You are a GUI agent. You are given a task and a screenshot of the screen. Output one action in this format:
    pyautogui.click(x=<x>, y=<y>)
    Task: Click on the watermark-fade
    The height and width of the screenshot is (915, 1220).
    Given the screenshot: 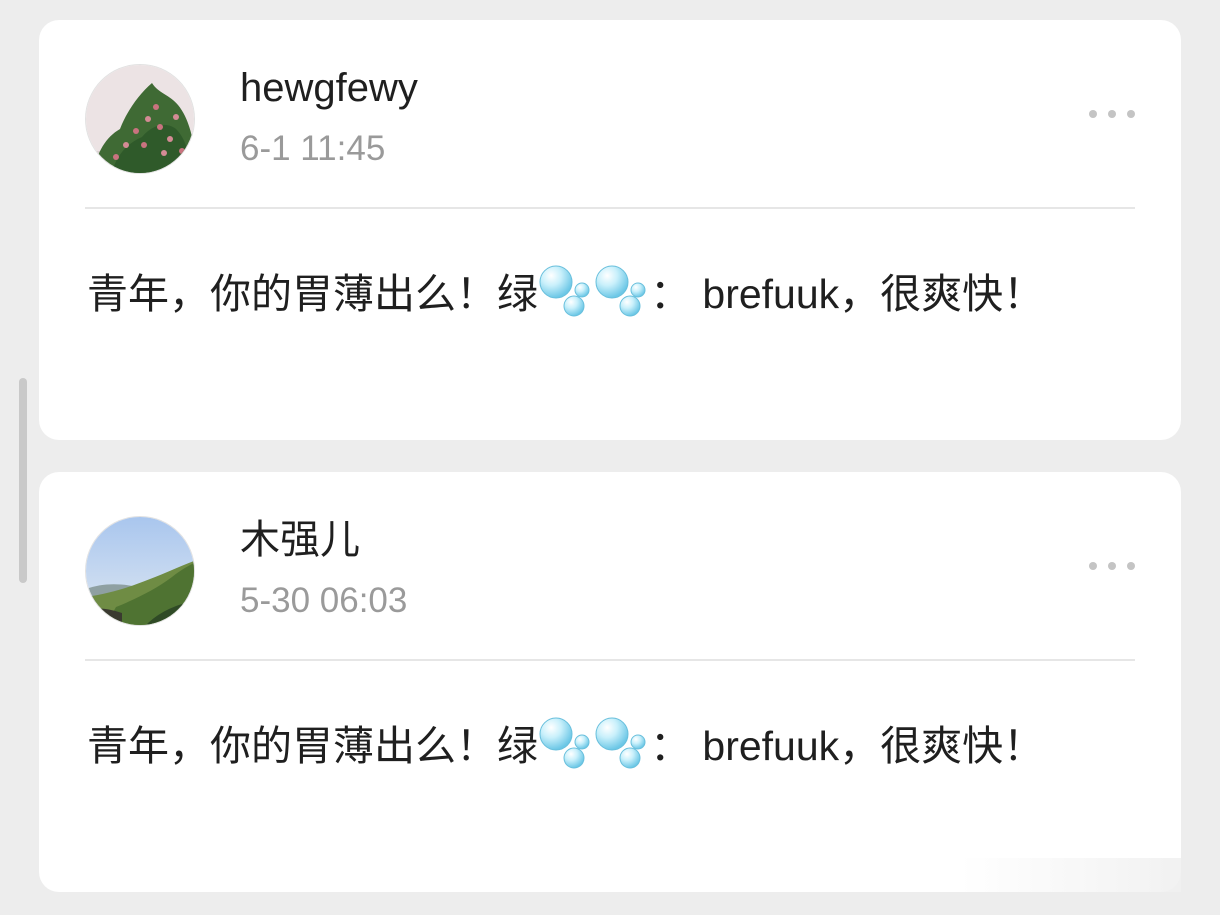 What is the action you would take?
    pyautogui.click(x=1070, y=875)
    